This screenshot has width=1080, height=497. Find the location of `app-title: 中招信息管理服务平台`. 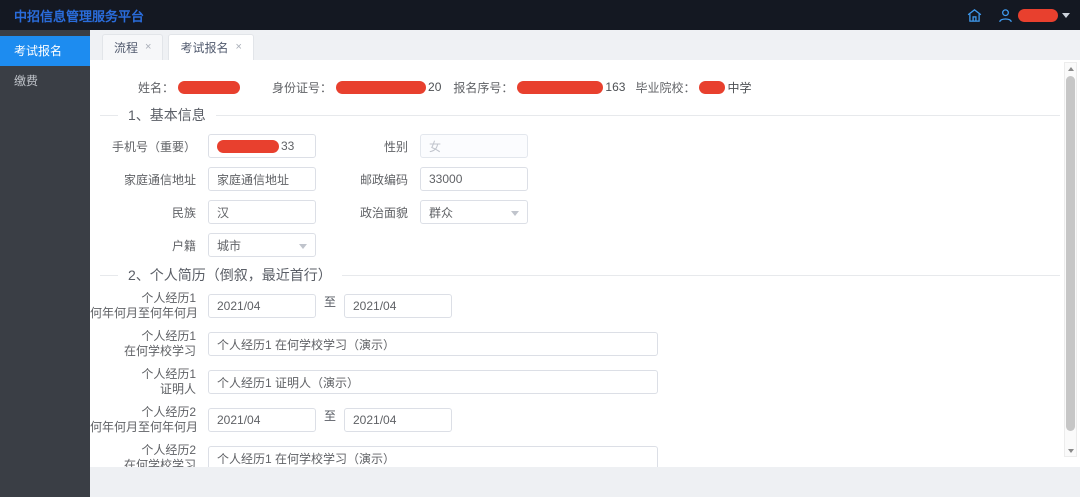

app-title: 中招信息管理服务平台 is located at coordinates (79, 16).